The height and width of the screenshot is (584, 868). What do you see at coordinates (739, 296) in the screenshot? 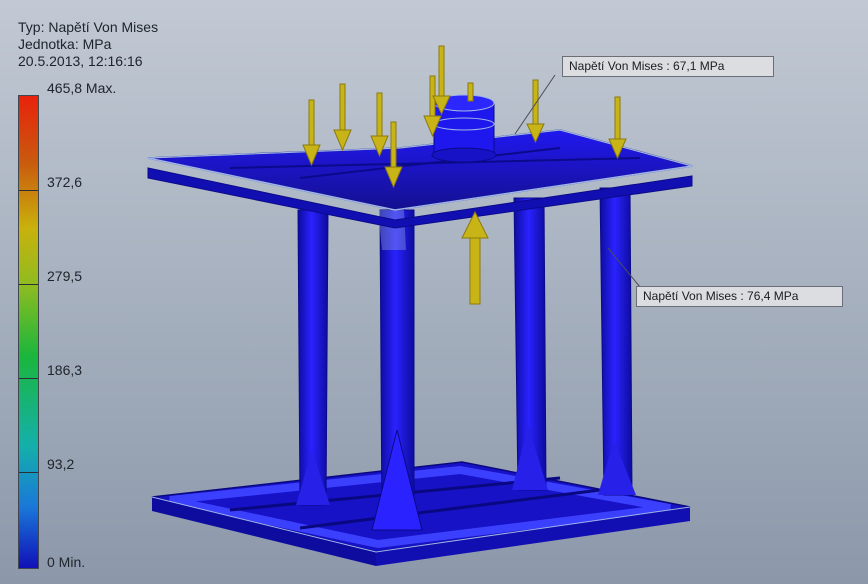
I see `probe-callout-lower: Napětí Von Mises : 76,4 MPa` at bounding box center [739, 296].